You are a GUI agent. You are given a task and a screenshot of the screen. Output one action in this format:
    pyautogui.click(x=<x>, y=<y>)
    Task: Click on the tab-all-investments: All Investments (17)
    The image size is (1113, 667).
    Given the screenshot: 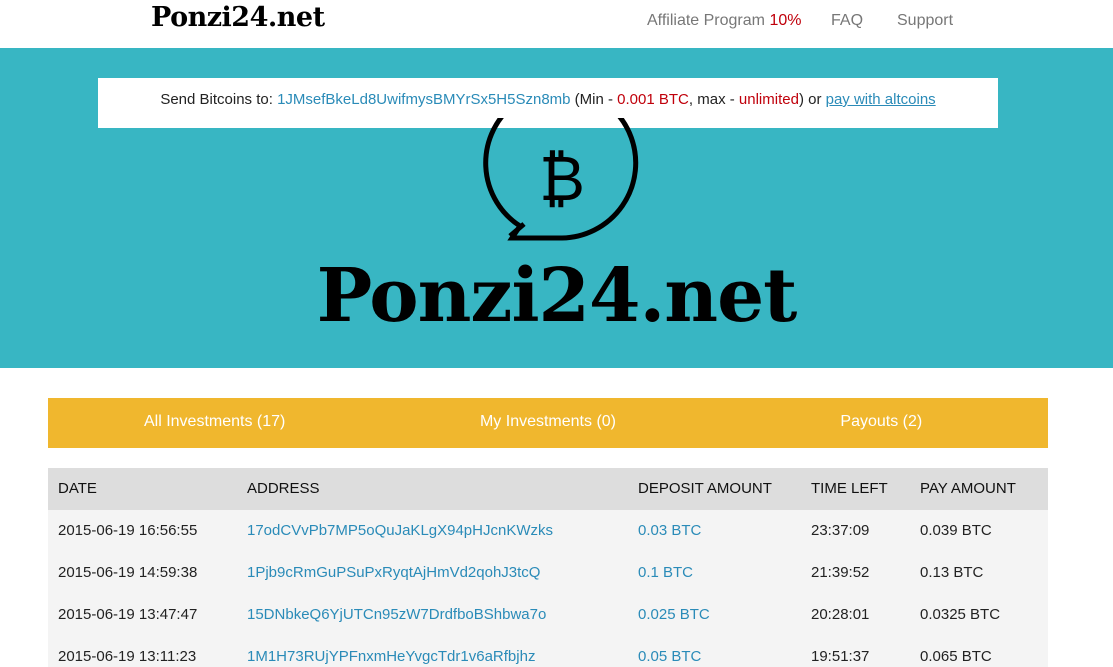 What is the action you would take?
    pyautogui.click(x=214, y=423)
    